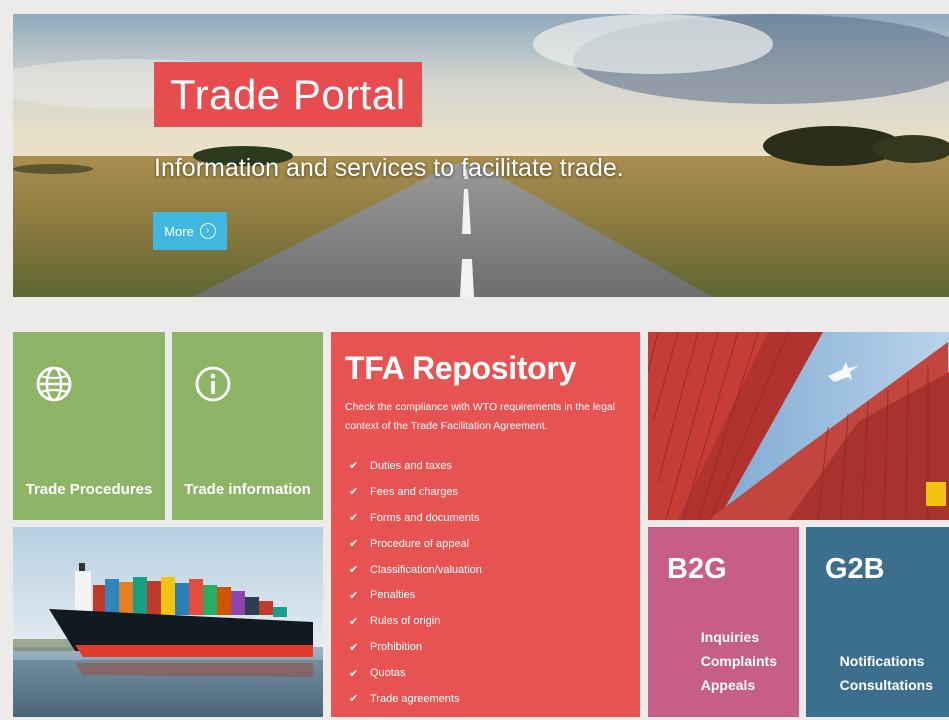  Describe the element at coordinates (728, 685) in the screenshot. I see `b2g-line: Appeals` at that location.